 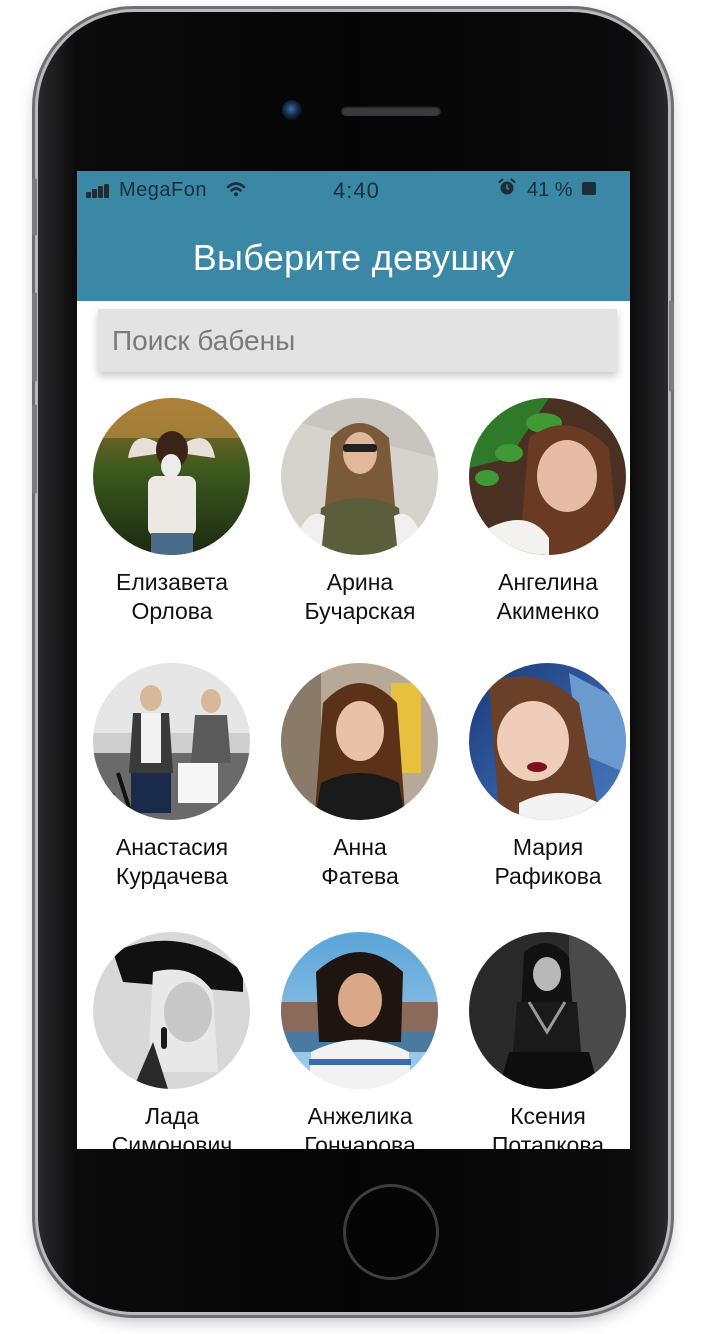 I want to click on profile-last-name: Бучарская, so click(x=360, y=611).